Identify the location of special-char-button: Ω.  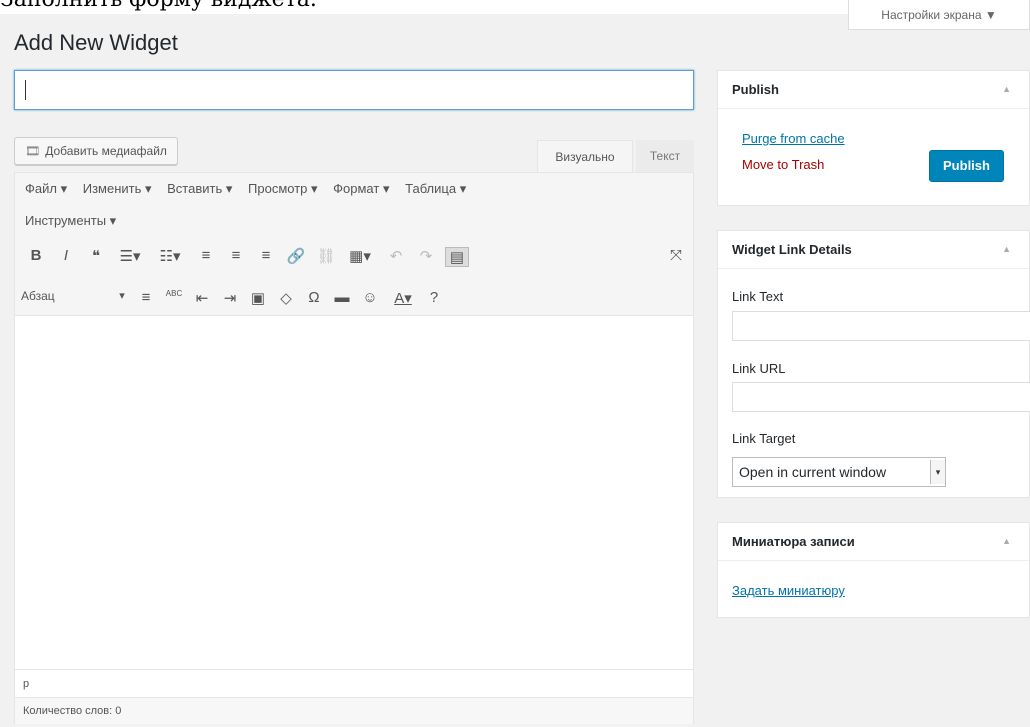
(314, 297).